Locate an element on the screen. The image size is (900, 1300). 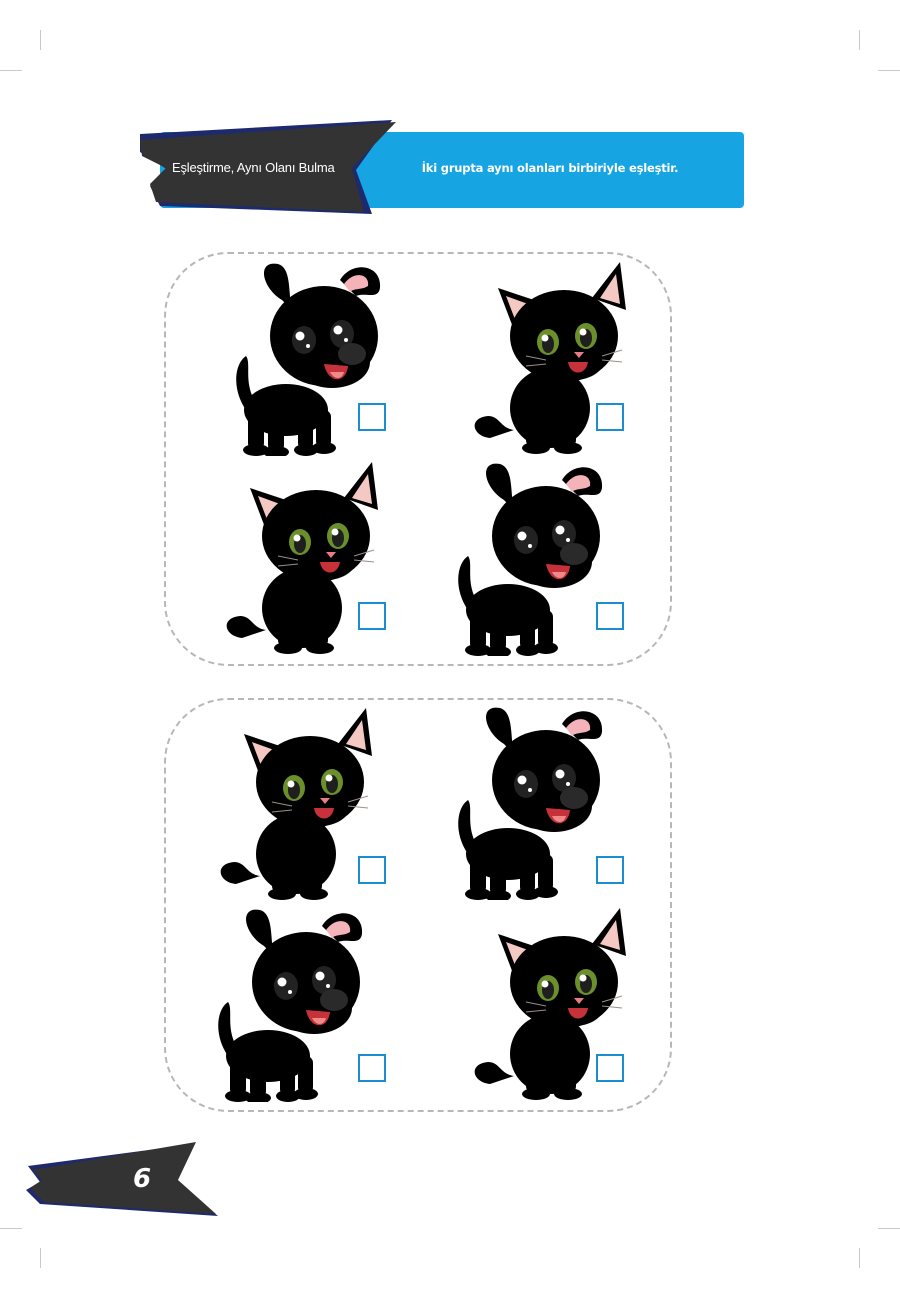
group-2-checkbox-lavender-cat is located at coordinates (372, 870).